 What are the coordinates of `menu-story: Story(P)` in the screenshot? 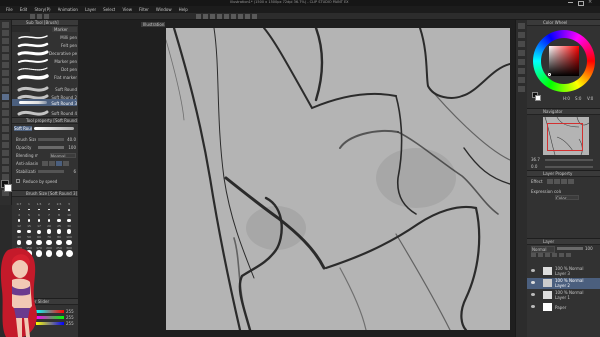 It's located at (42, 9).